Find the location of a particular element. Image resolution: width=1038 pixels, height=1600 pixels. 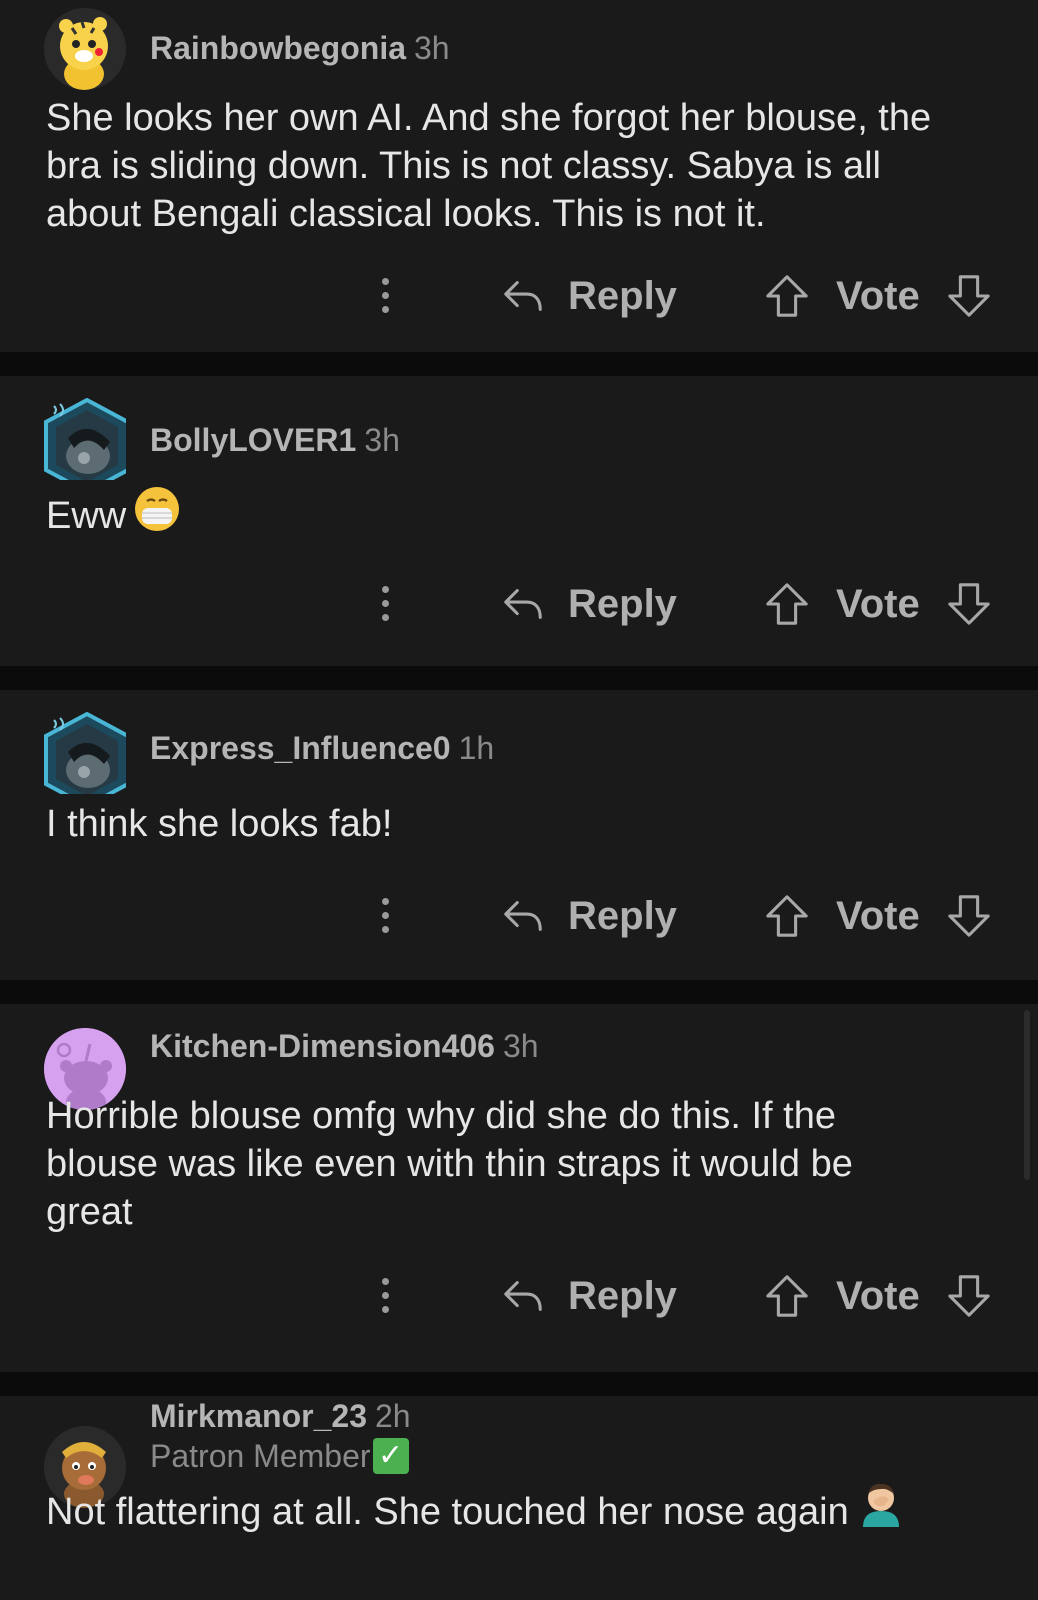

comment-meta: Kitchen-Dimension406 3h is located at coordinates (344, 1046).